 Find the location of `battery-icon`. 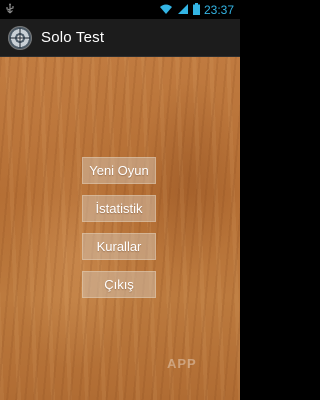

battery-icon is located at coordinates (196, 9).